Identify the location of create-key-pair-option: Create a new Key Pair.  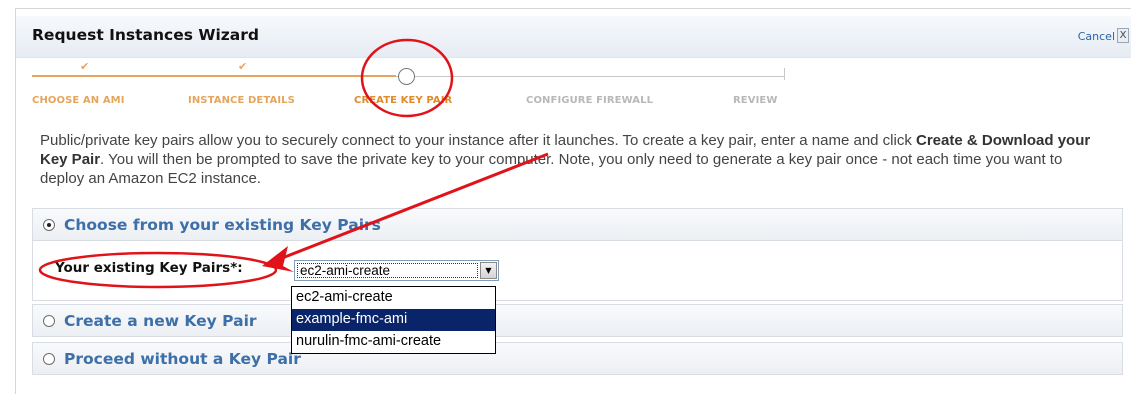
(577, 320).